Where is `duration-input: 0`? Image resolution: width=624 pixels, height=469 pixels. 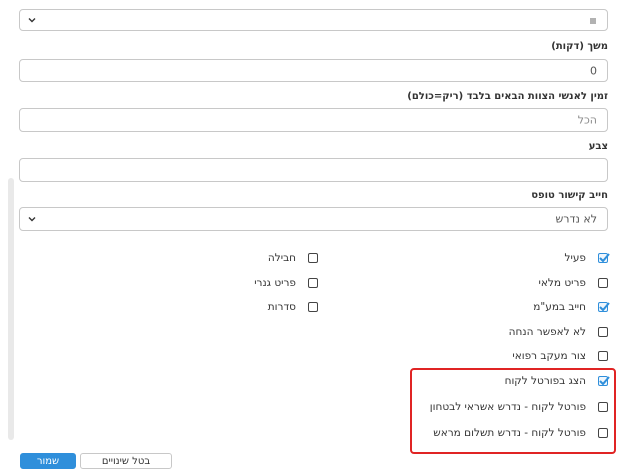 duration-input: 0 is located at coordinates (313, 70).